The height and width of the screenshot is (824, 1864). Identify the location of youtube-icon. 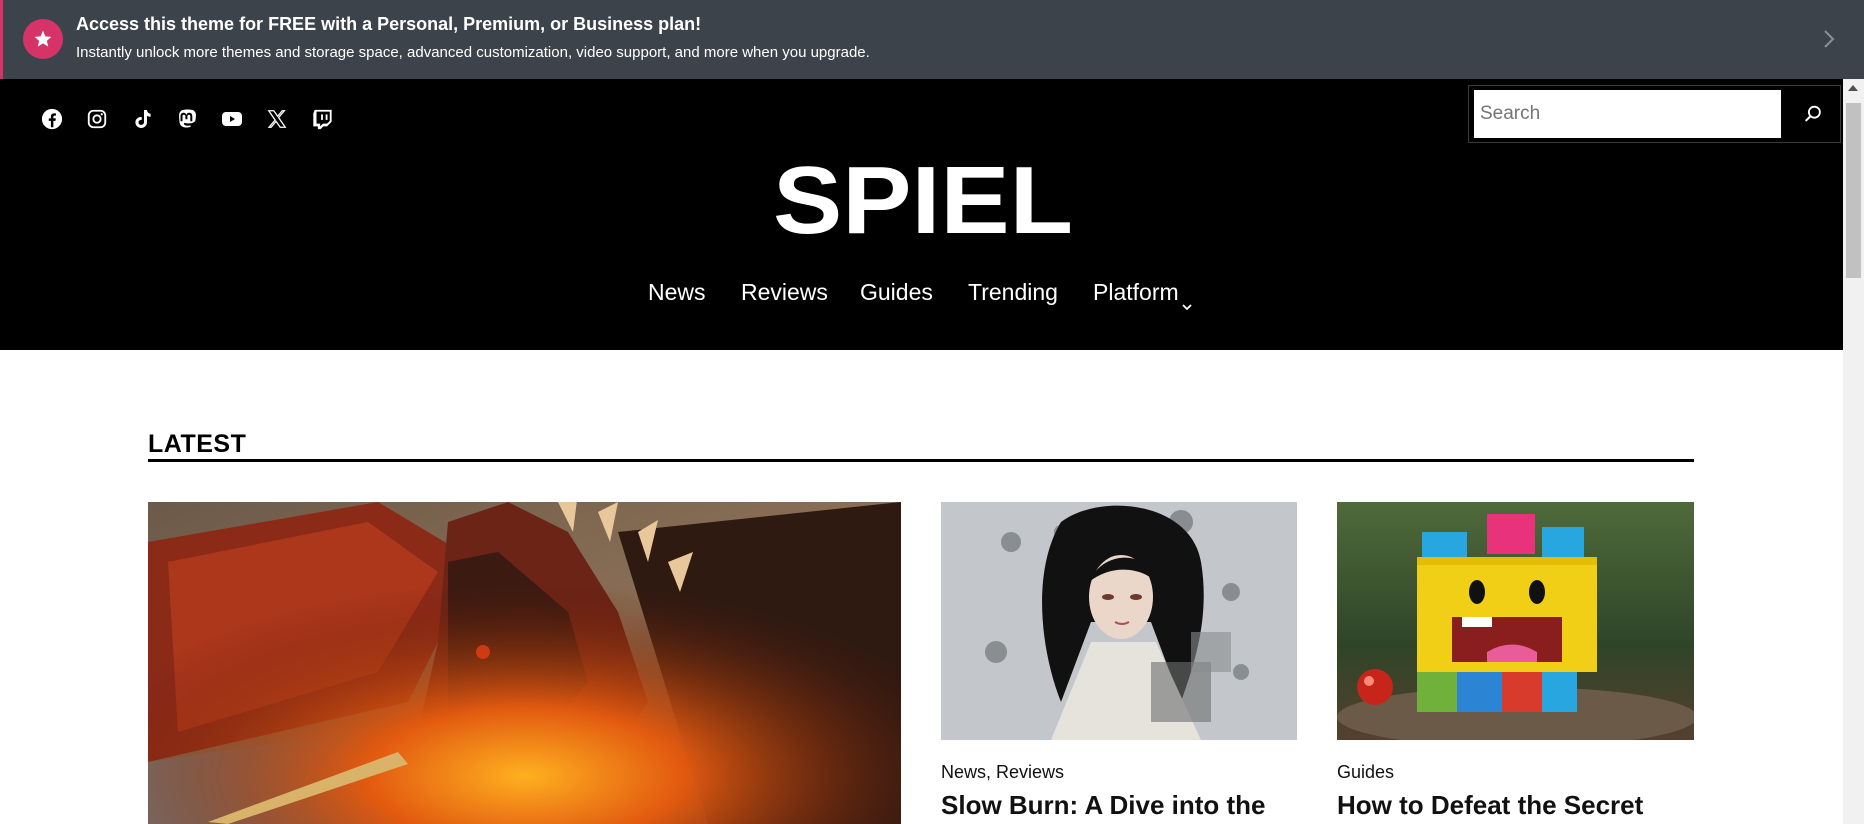
(232, 119).